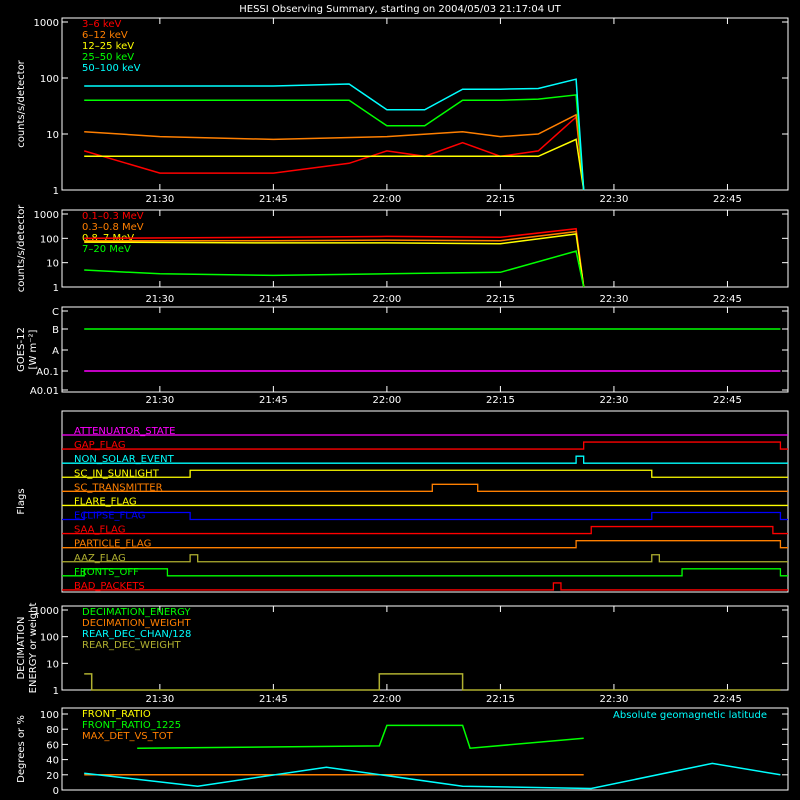 This screenshot has height=800, width=800. What do you see at coordinates (113, 216) in the screenshot?
I see `legend-entry: 0.1–0.3 MeV` at bounding box center [113, 216].